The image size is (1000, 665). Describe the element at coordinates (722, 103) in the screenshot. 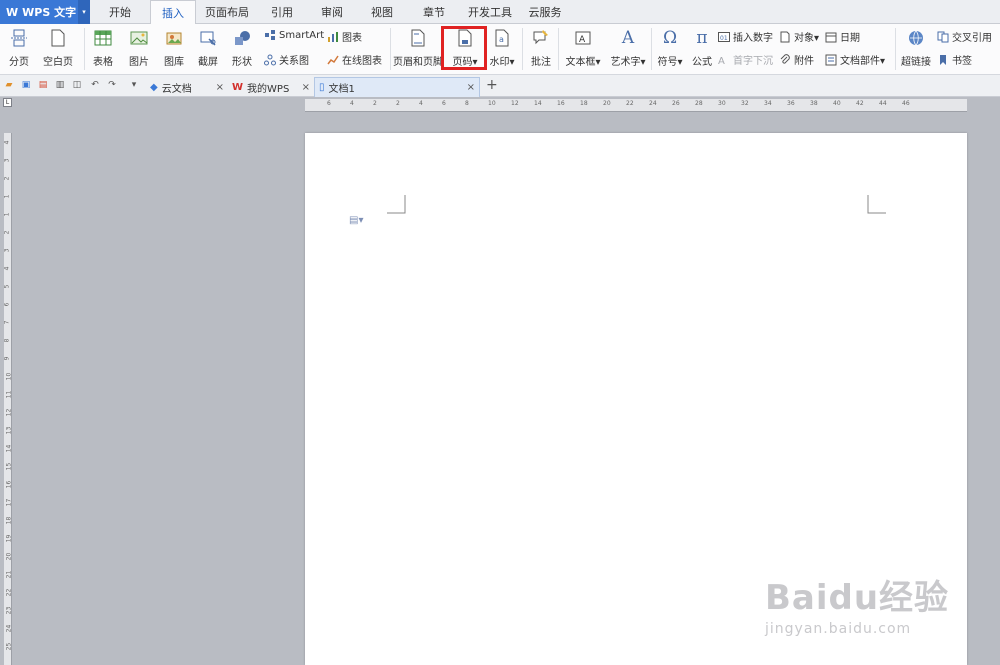

I see `ruler-mark: 30` at that location.